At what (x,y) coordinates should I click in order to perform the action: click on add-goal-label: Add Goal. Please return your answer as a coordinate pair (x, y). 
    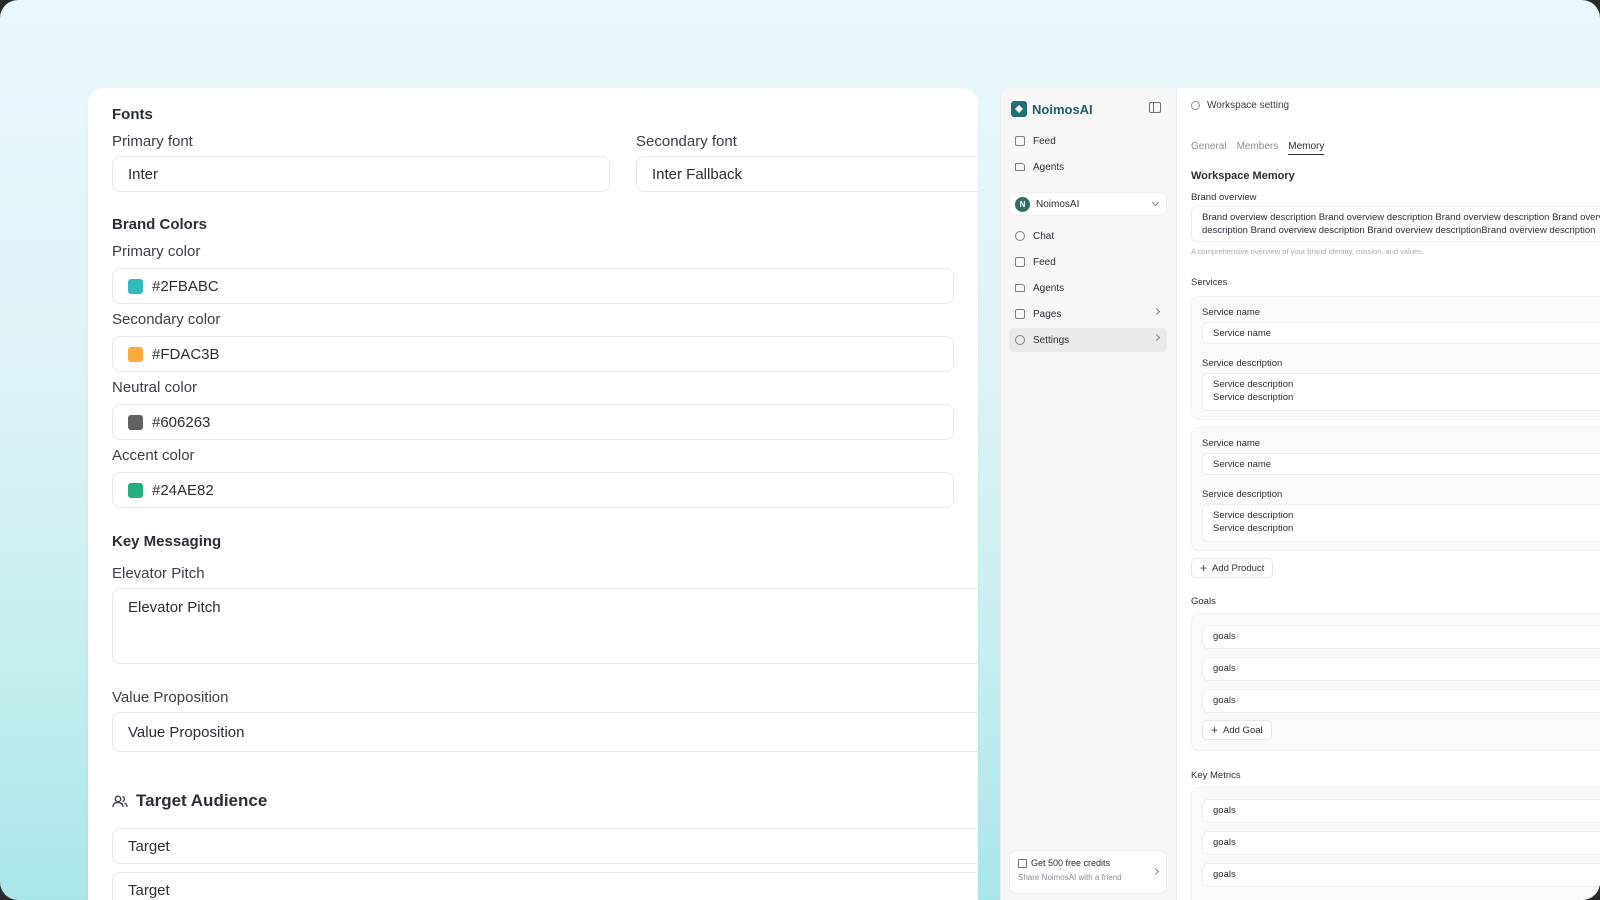
    Looking at the image, I should click on (1243, 730).